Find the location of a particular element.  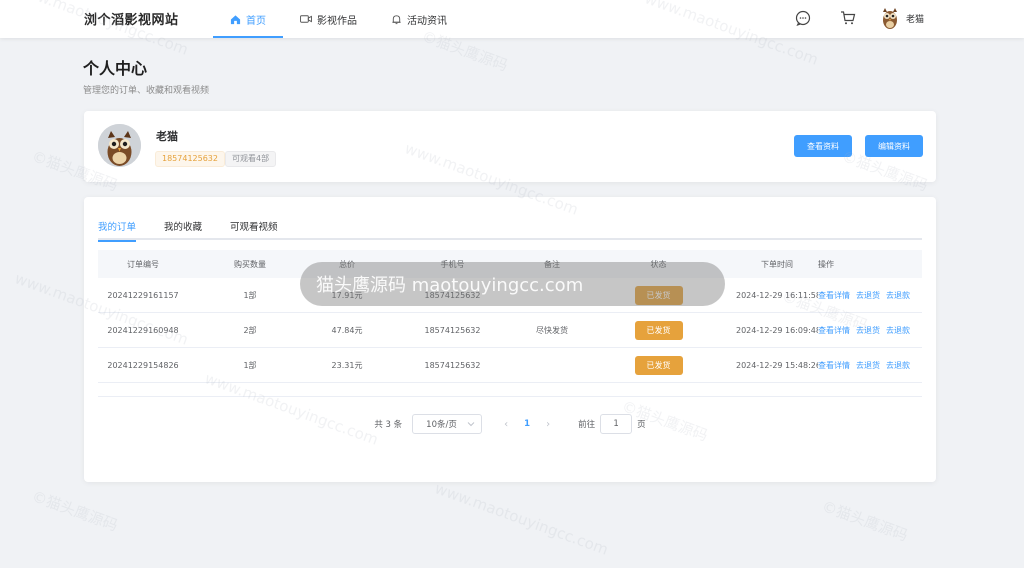

next-page-icon: › is located at coordinates (548, 424).